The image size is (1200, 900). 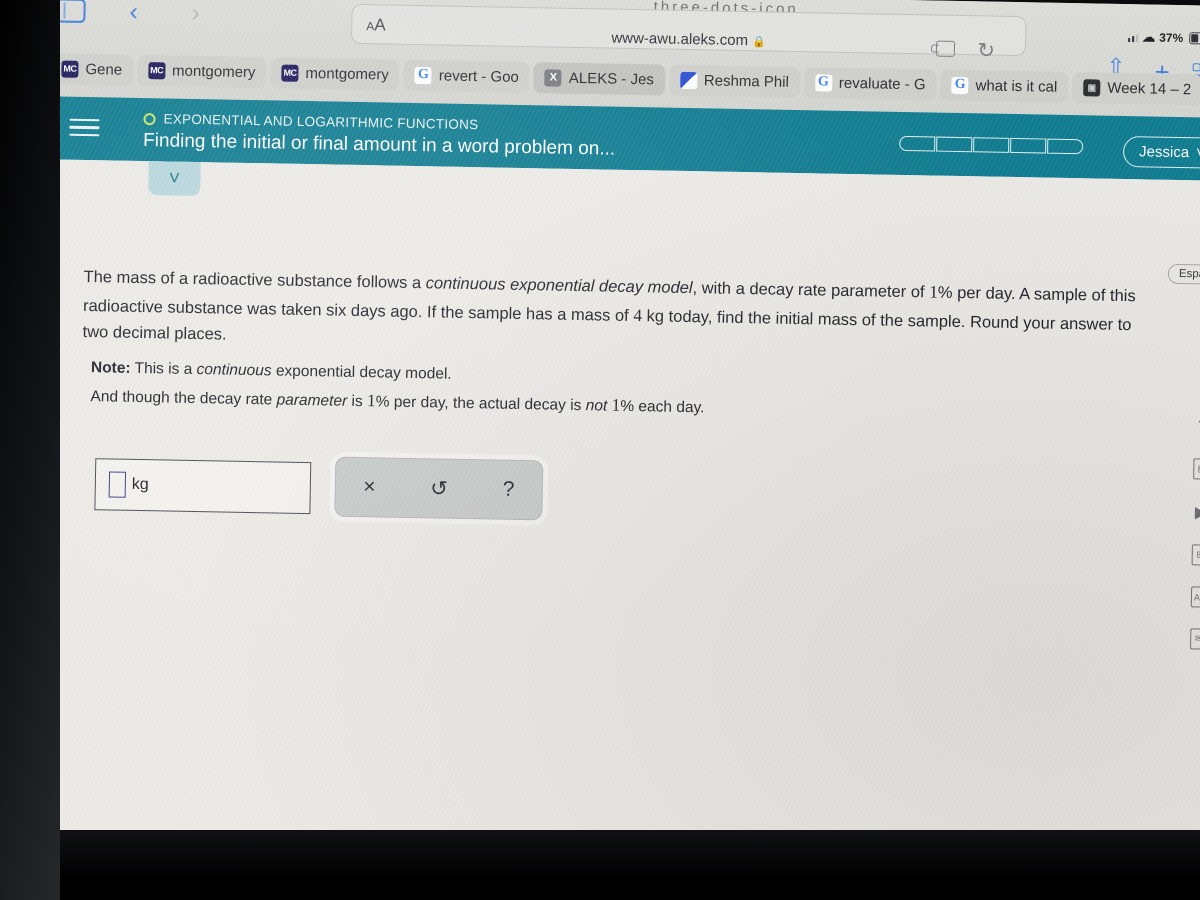 I want to click on problem-emphasis: continuous exponential decay model, so click(x=559, y=286).